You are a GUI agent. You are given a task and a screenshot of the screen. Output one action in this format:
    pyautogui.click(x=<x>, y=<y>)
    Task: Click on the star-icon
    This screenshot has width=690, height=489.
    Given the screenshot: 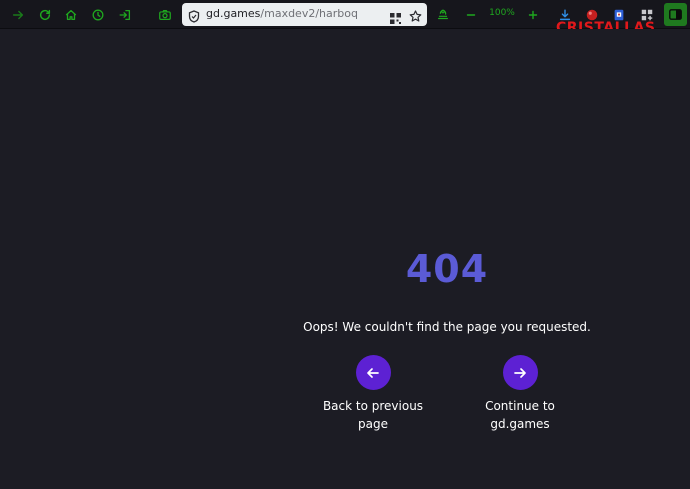 What is the action you would take?
    pyautogui.click(x=415, y=17)
    